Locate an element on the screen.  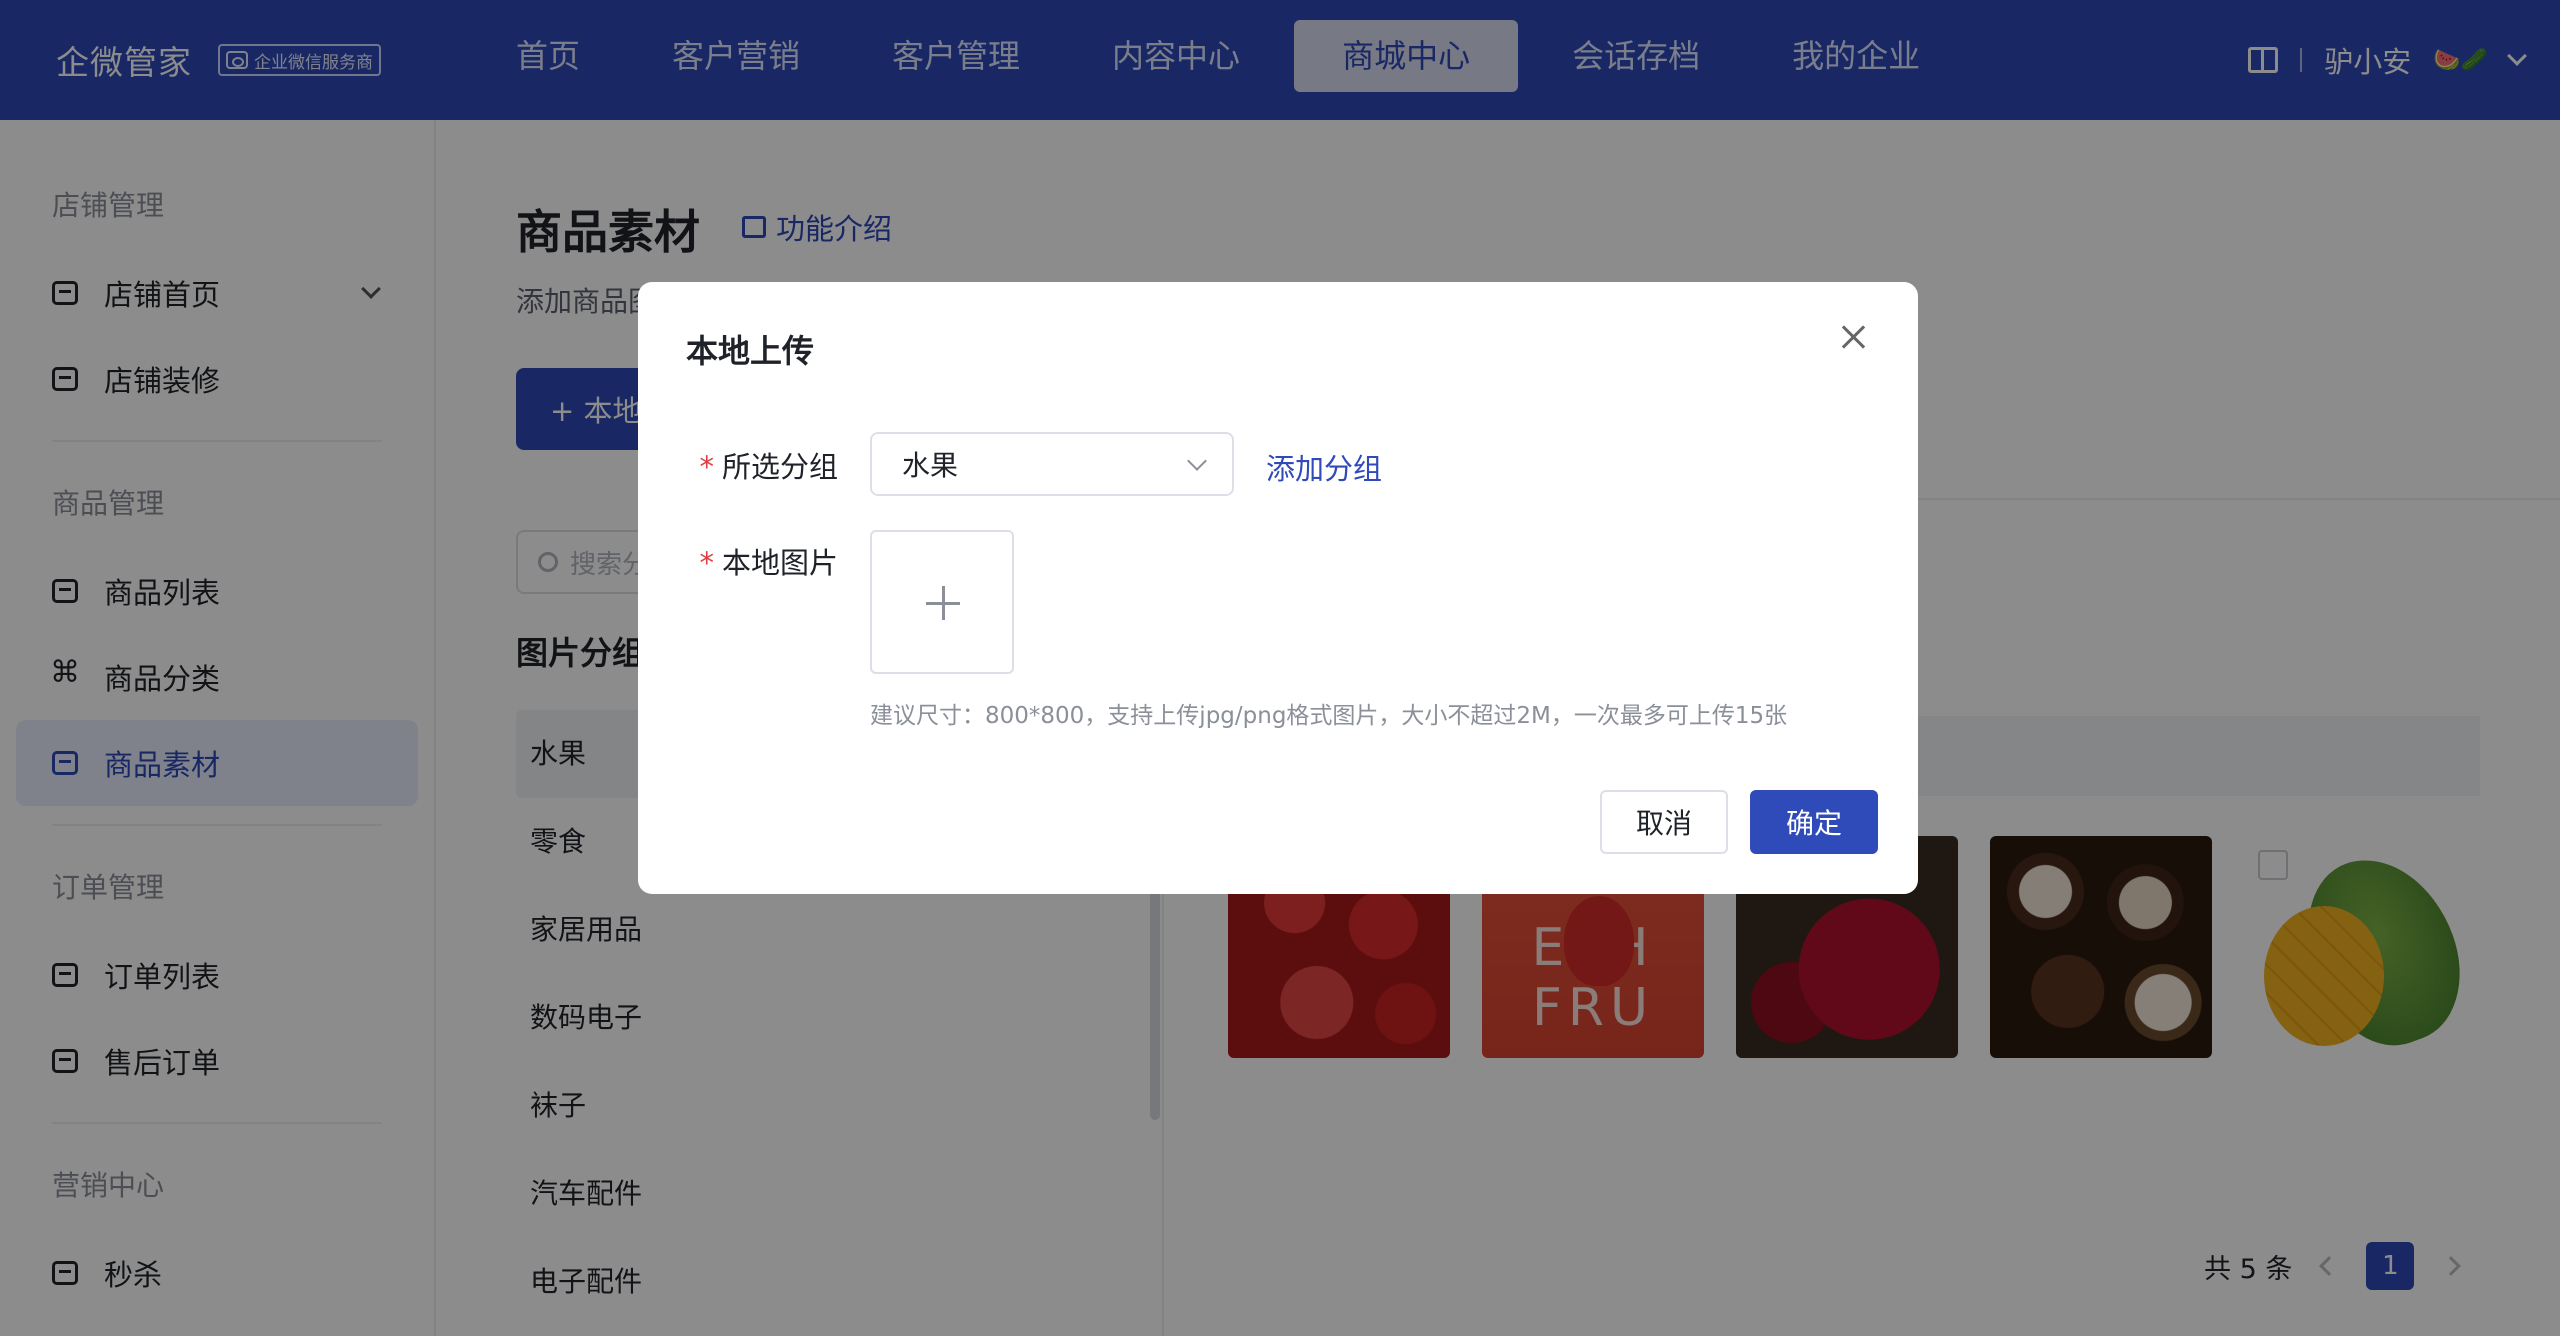
group-label-text: 所选分组 is located at coordinates (779, 467).